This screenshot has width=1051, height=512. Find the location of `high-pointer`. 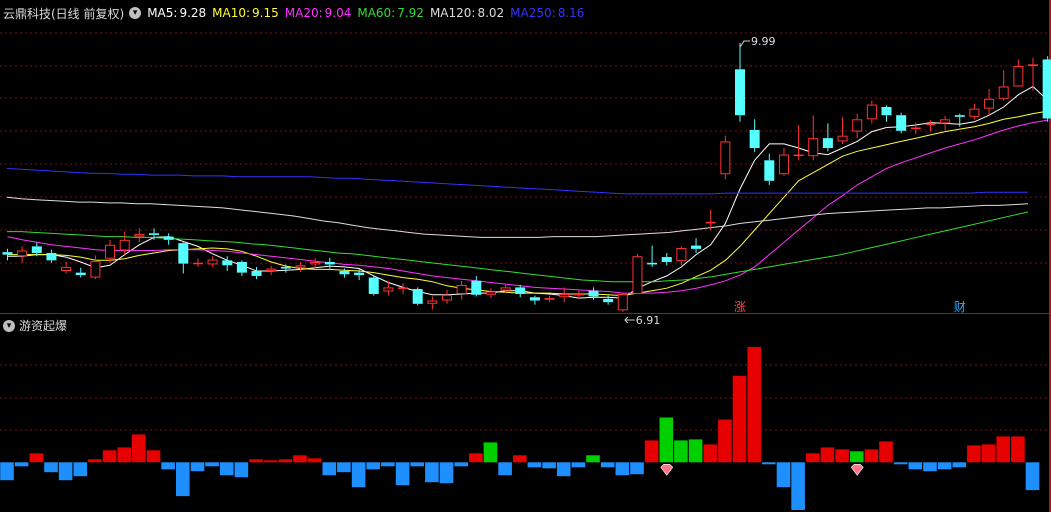

high-pointer is located at coordinates (744, 44).